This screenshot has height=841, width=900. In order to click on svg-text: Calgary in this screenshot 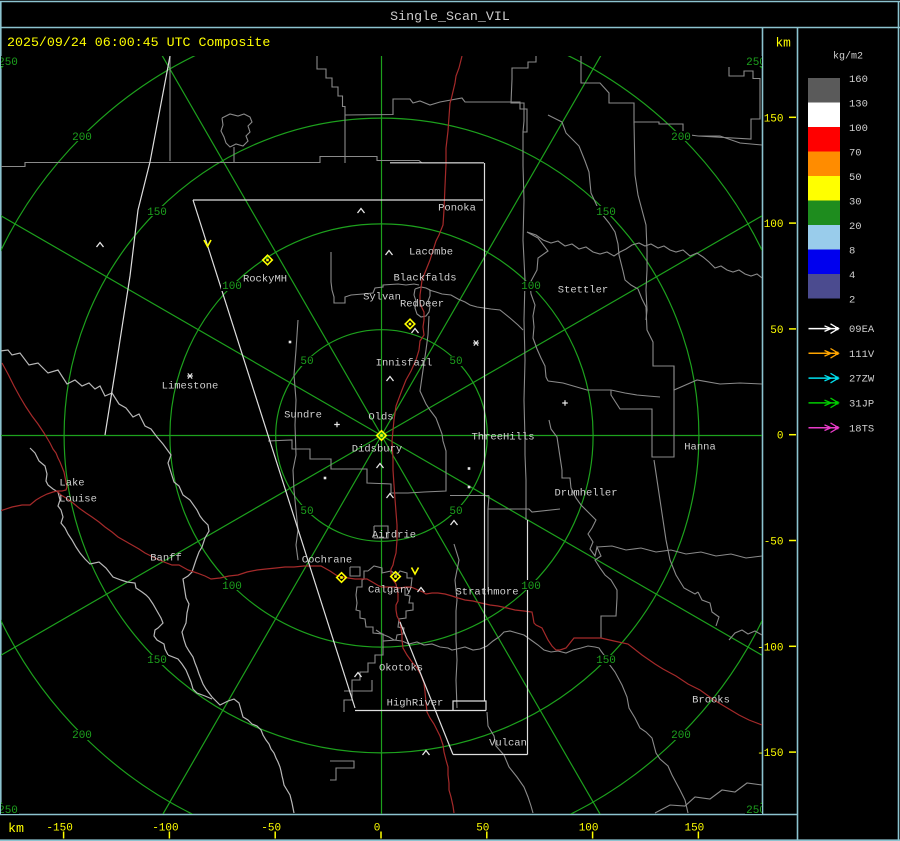, I will do `click(390, 591)`.